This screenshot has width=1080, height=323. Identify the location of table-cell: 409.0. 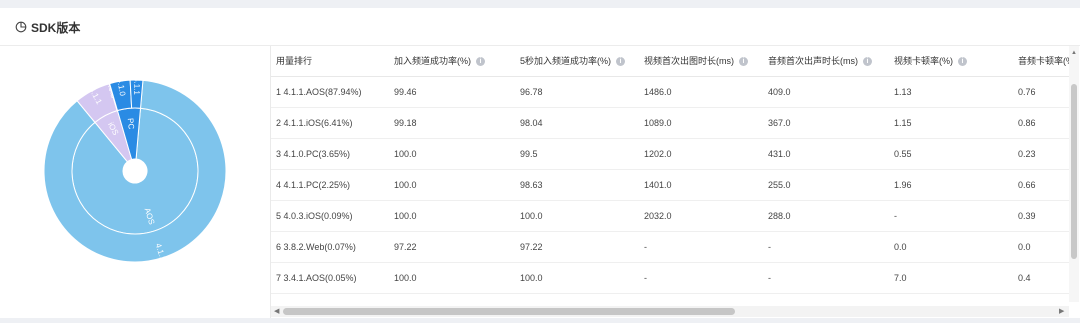
(779, 92).